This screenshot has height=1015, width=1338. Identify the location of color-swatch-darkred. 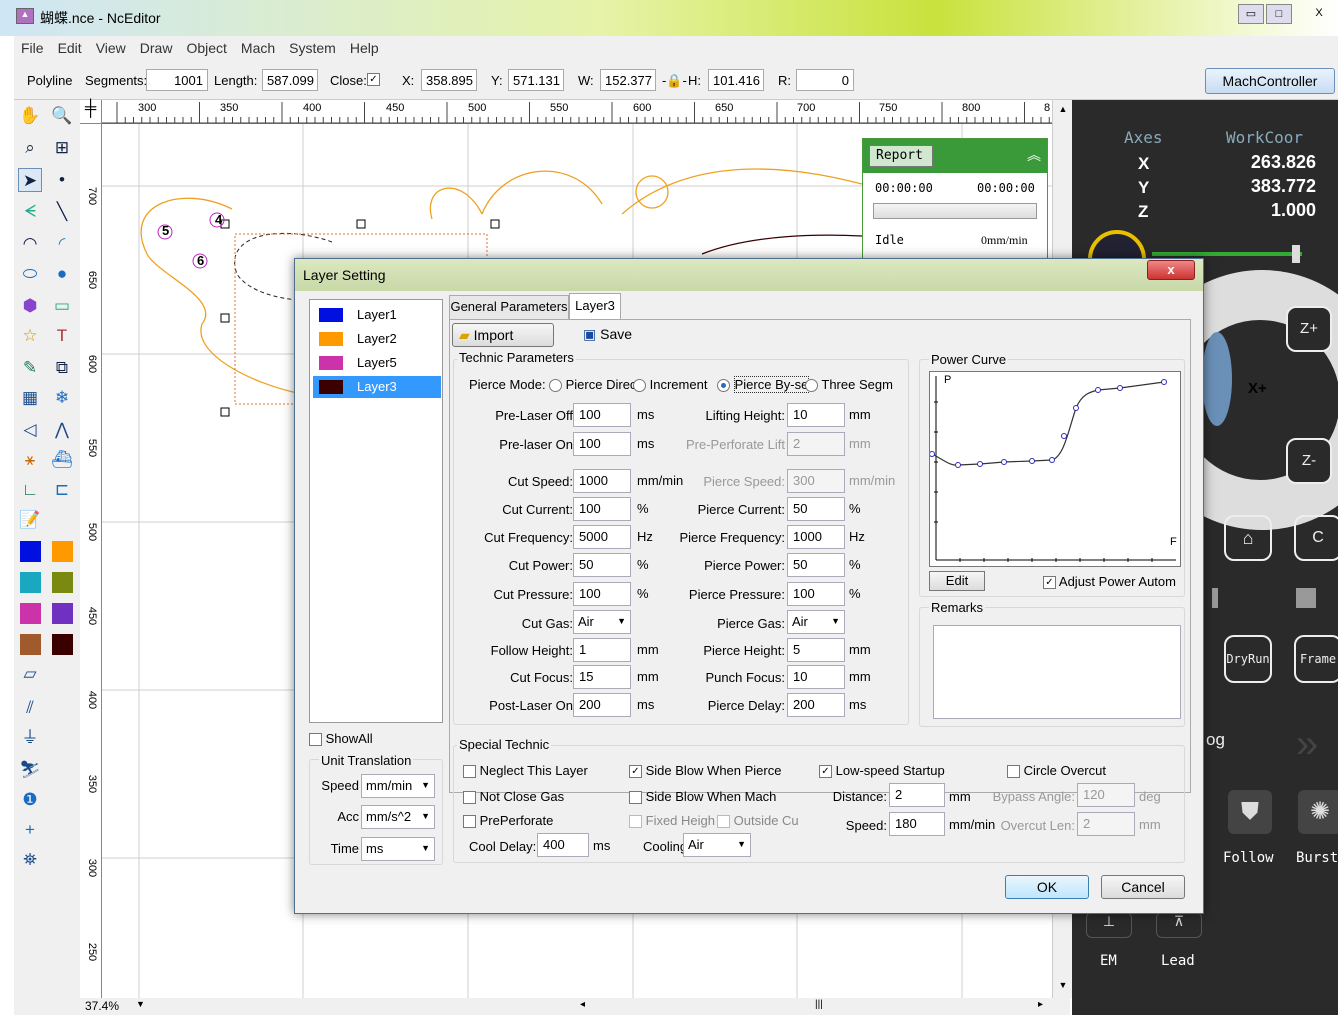
(62, 644).